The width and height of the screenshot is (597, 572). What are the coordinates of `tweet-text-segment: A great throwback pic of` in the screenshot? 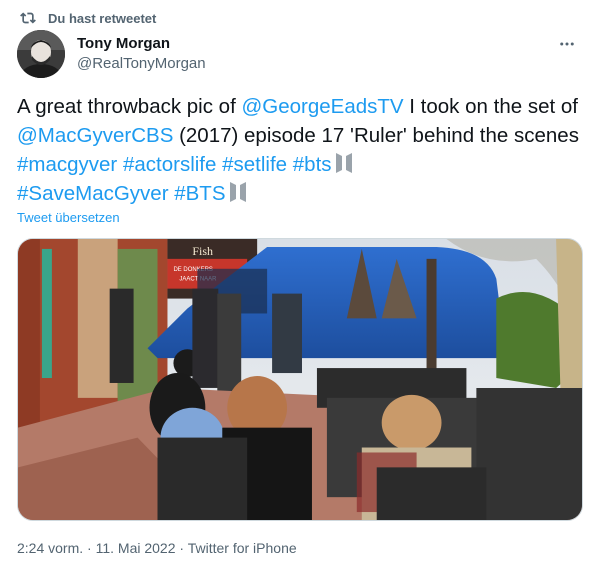 It's located at (129, 106).